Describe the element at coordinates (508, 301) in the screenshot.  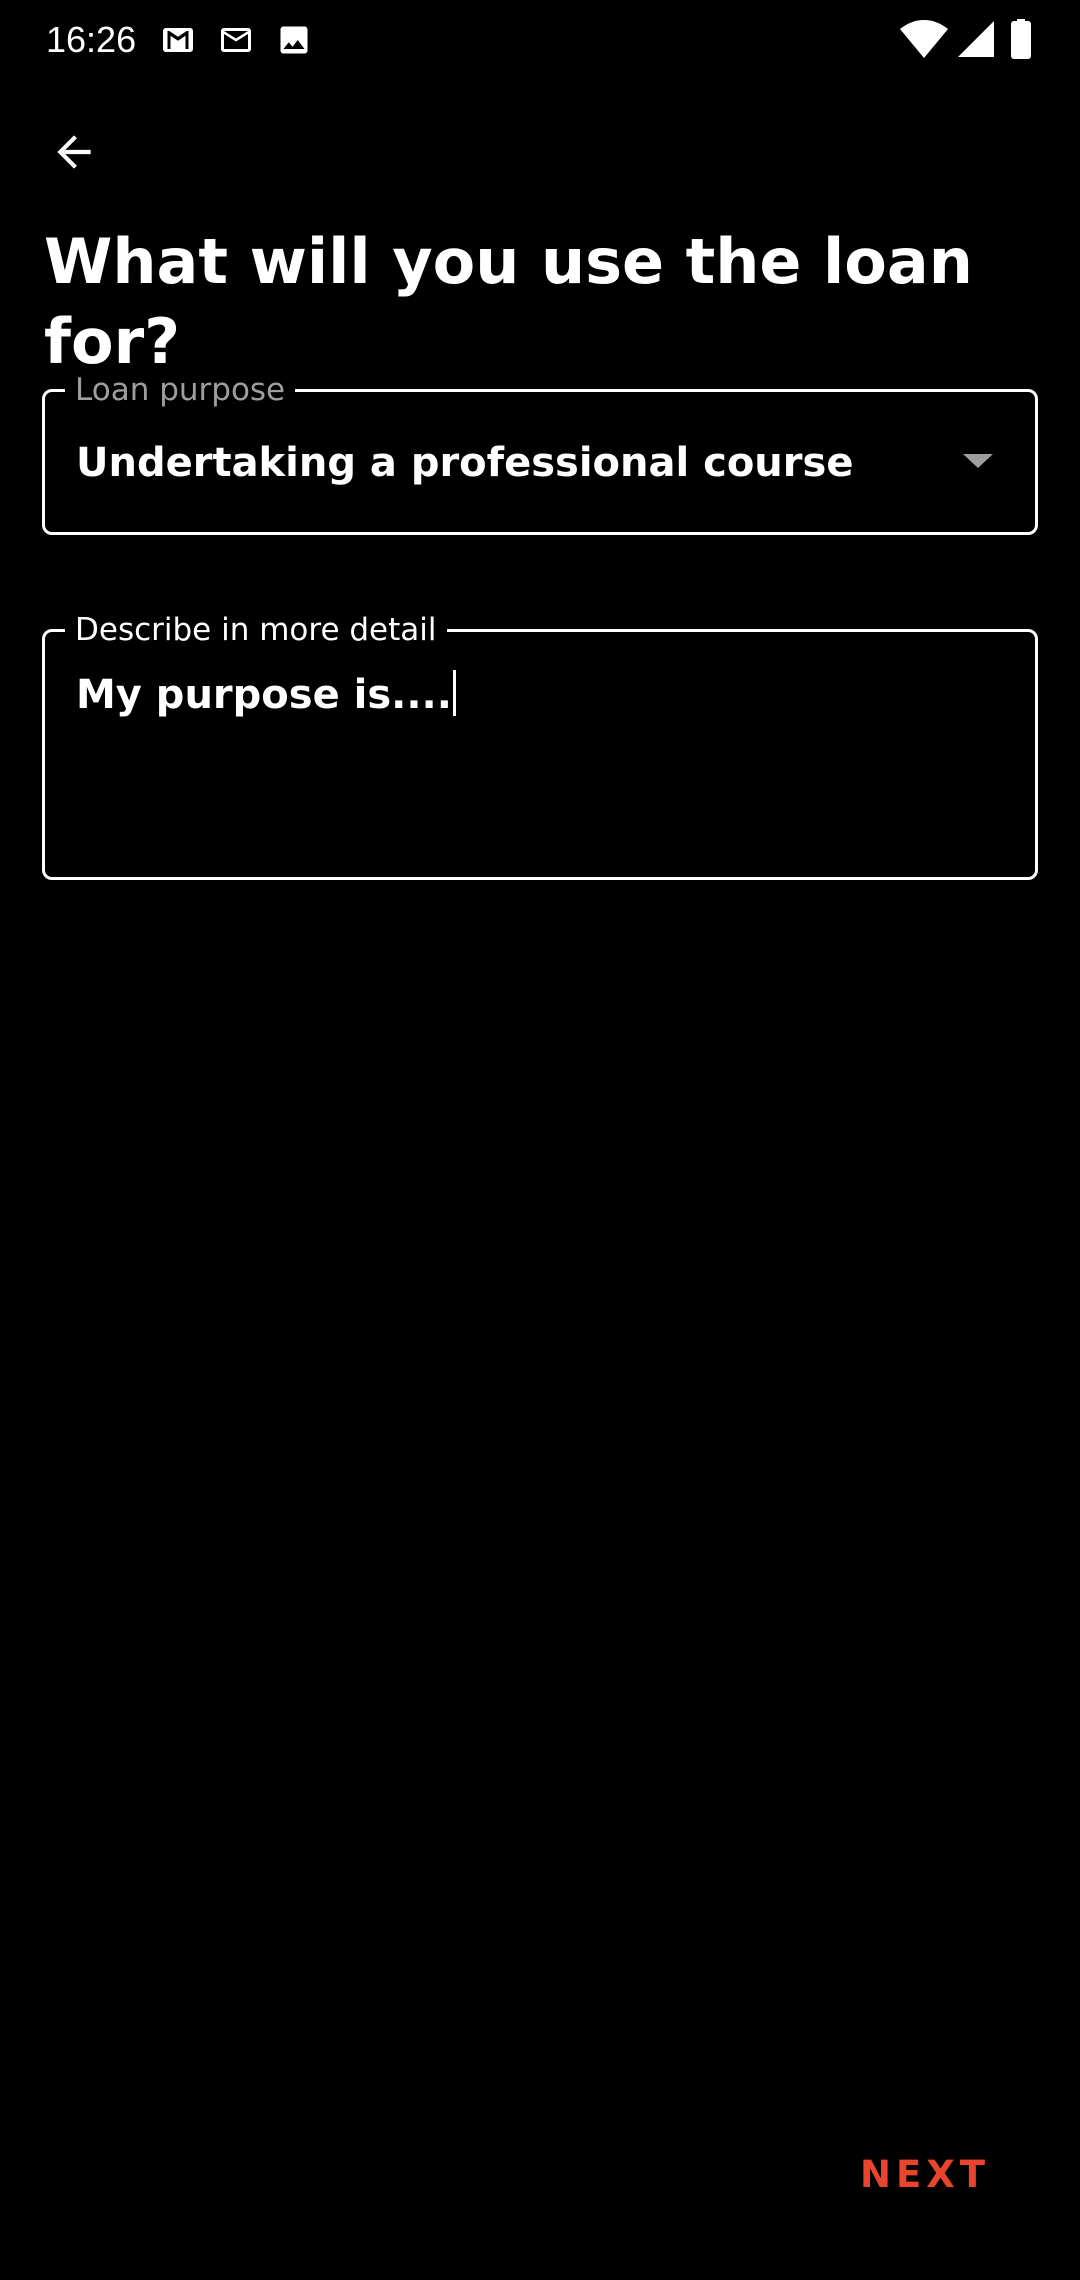
I see `page-title: What will you use the loan for?` at that location.